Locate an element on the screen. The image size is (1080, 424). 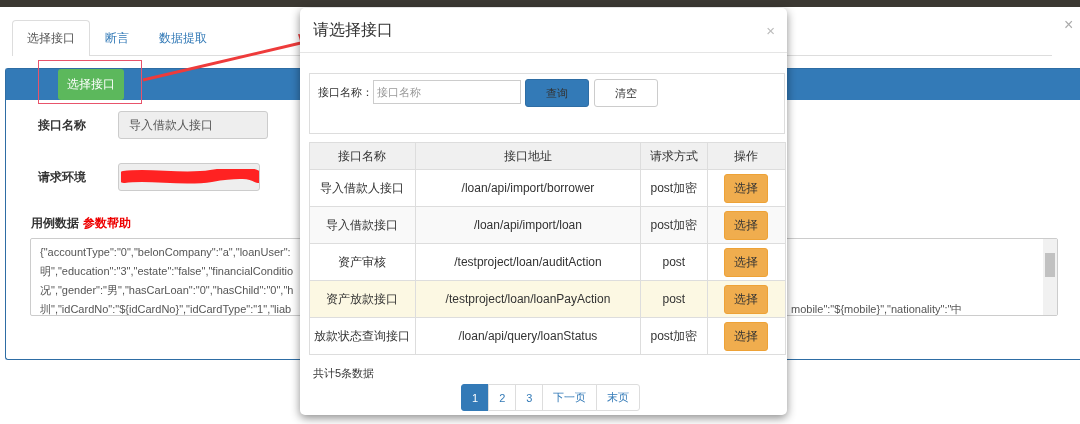
text-line: 况","gender":"男","hasCarLoan":"0","hasChild":"0","h is located at coordinates (167, 290).